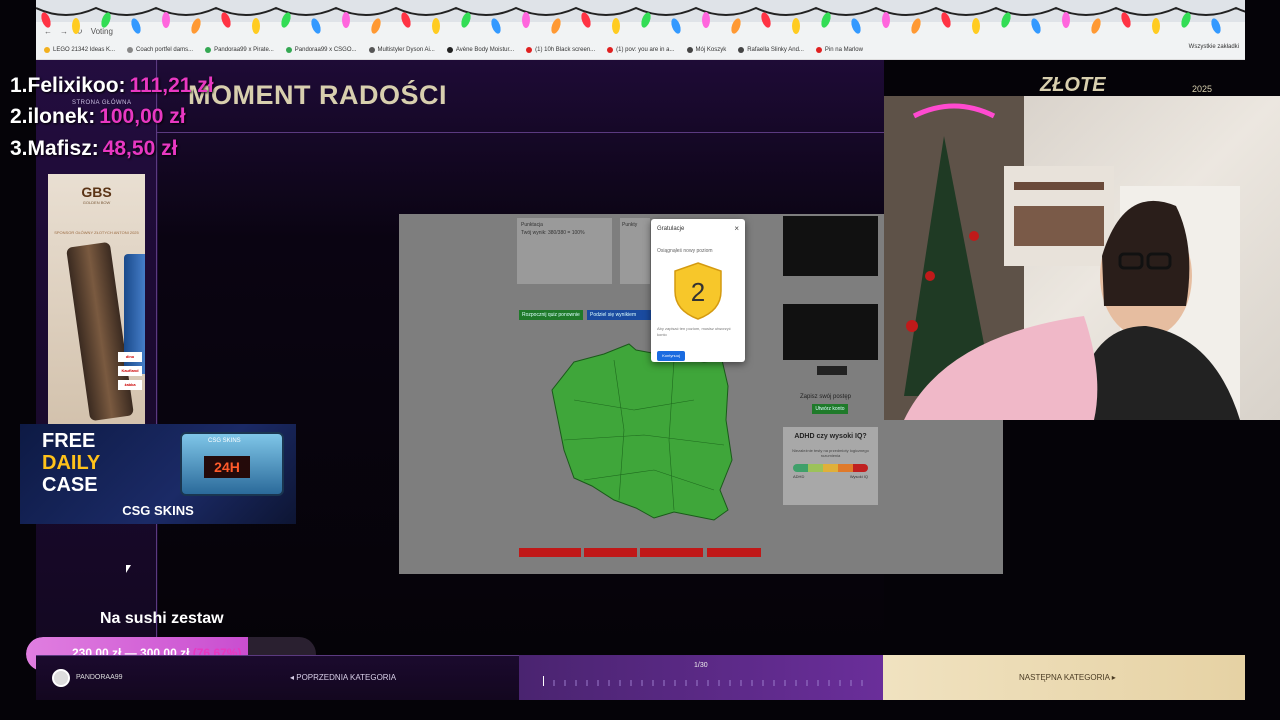 Image resolution: width=1280 pixels, height=720 pixels. I want to click on points-title: Punkty, so click(630, 225).